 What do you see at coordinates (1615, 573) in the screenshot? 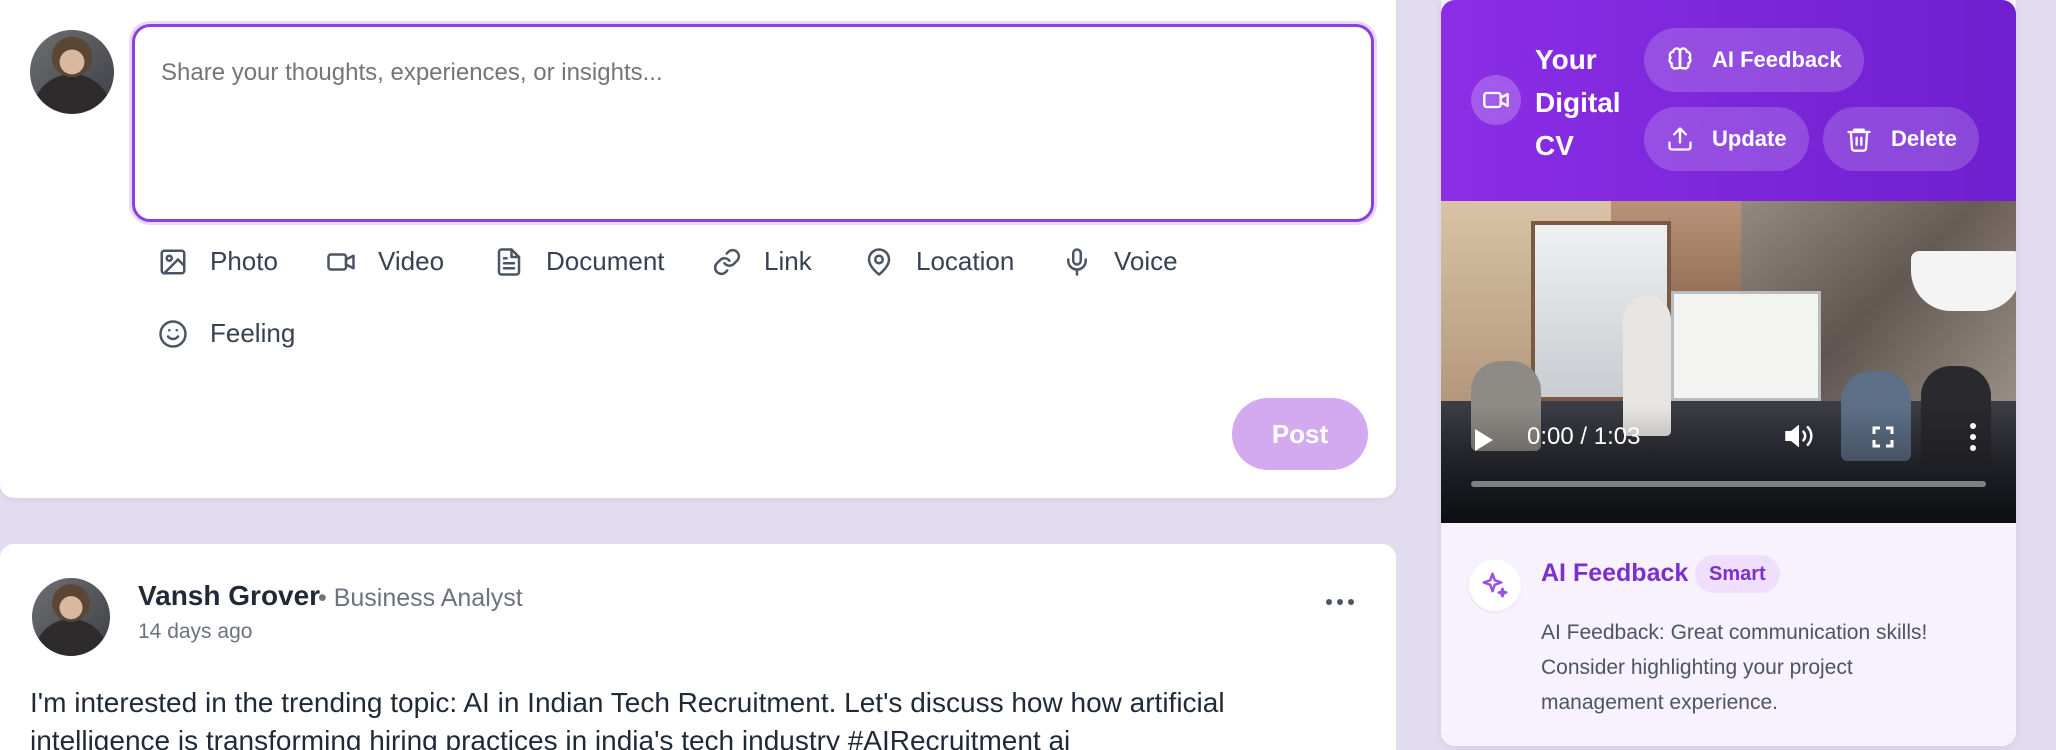
I see `ai-feedback-title: AI Feedback` at bounding box center [1615, 573].